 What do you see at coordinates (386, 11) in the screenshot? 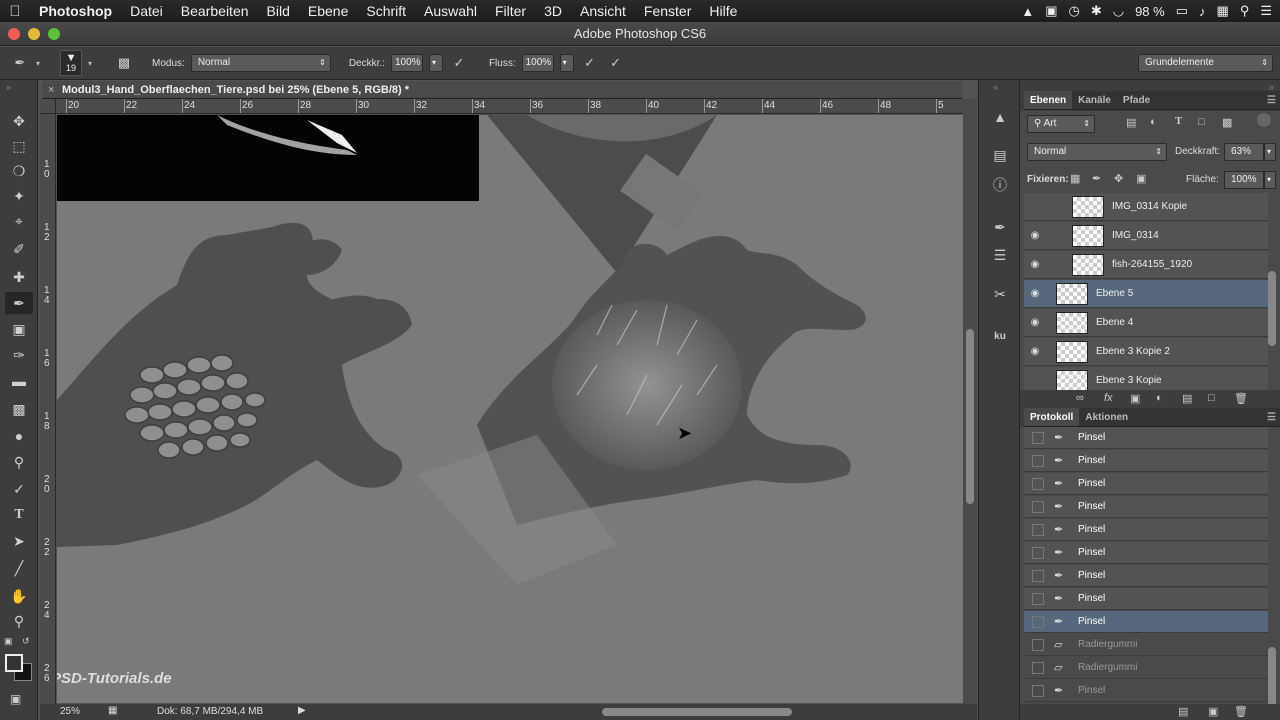
I see `menu-schrift: Schrift` at bounding box center [386, 11].